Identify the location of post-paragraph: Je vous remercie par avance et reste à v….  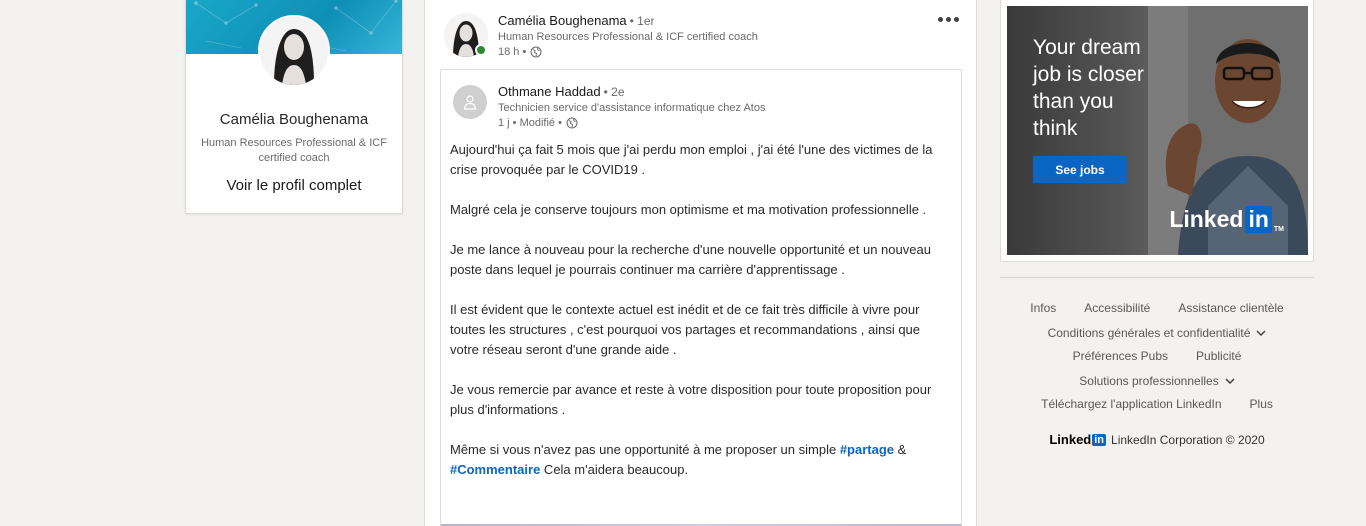
(691, 399).